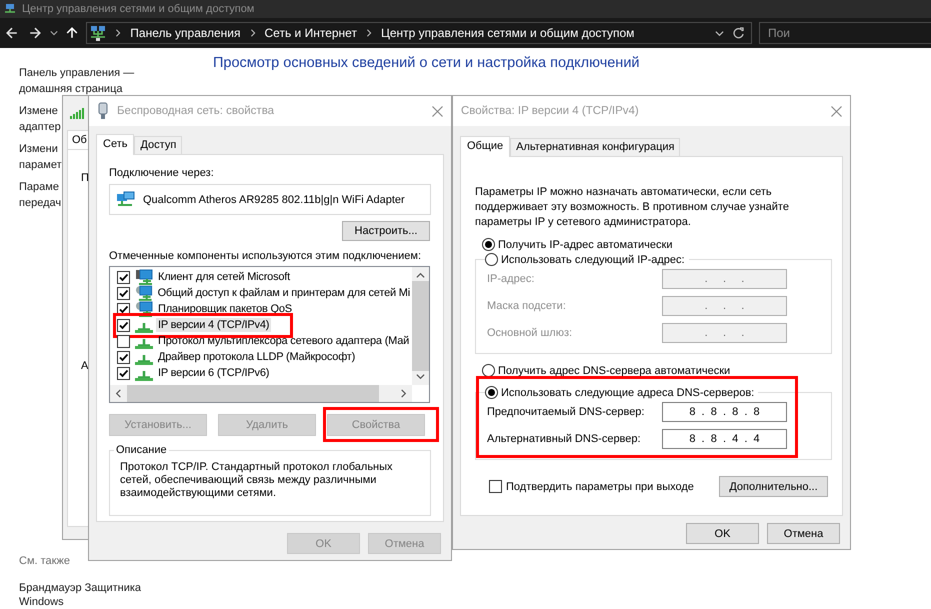  I want to click on vertical-scrollbar, so click(420, 326).